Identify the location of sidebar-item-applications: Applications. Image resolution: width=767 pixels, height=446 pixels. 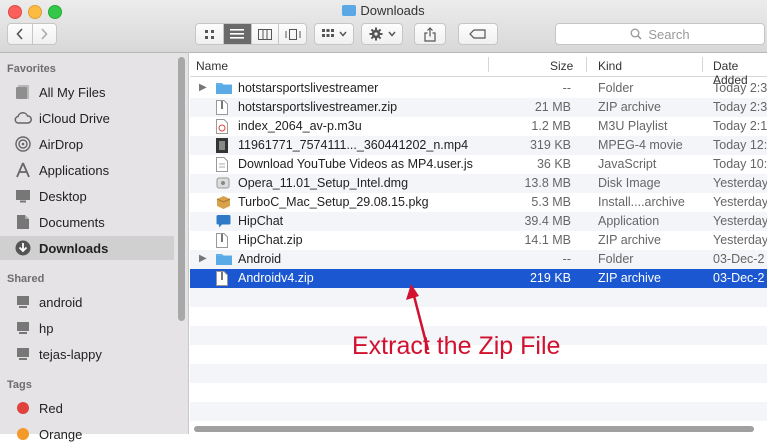
(87, 170).